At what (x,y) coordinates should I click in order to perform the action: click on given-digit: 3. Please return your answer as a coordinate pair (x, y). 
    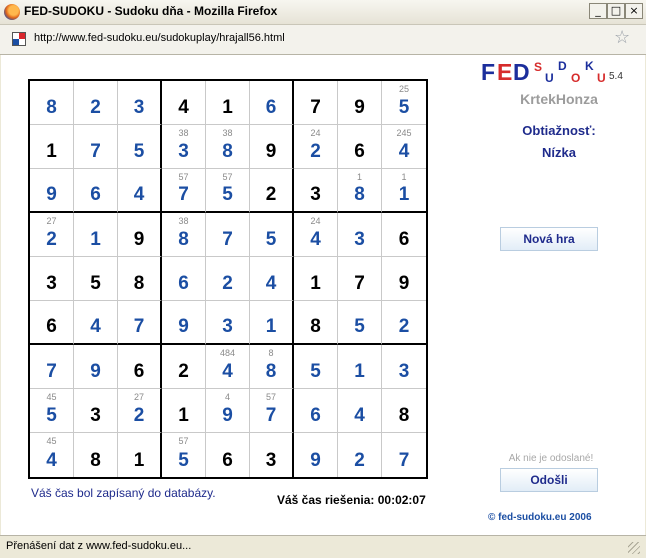
    Looking at the image, I should click on (95, 415).